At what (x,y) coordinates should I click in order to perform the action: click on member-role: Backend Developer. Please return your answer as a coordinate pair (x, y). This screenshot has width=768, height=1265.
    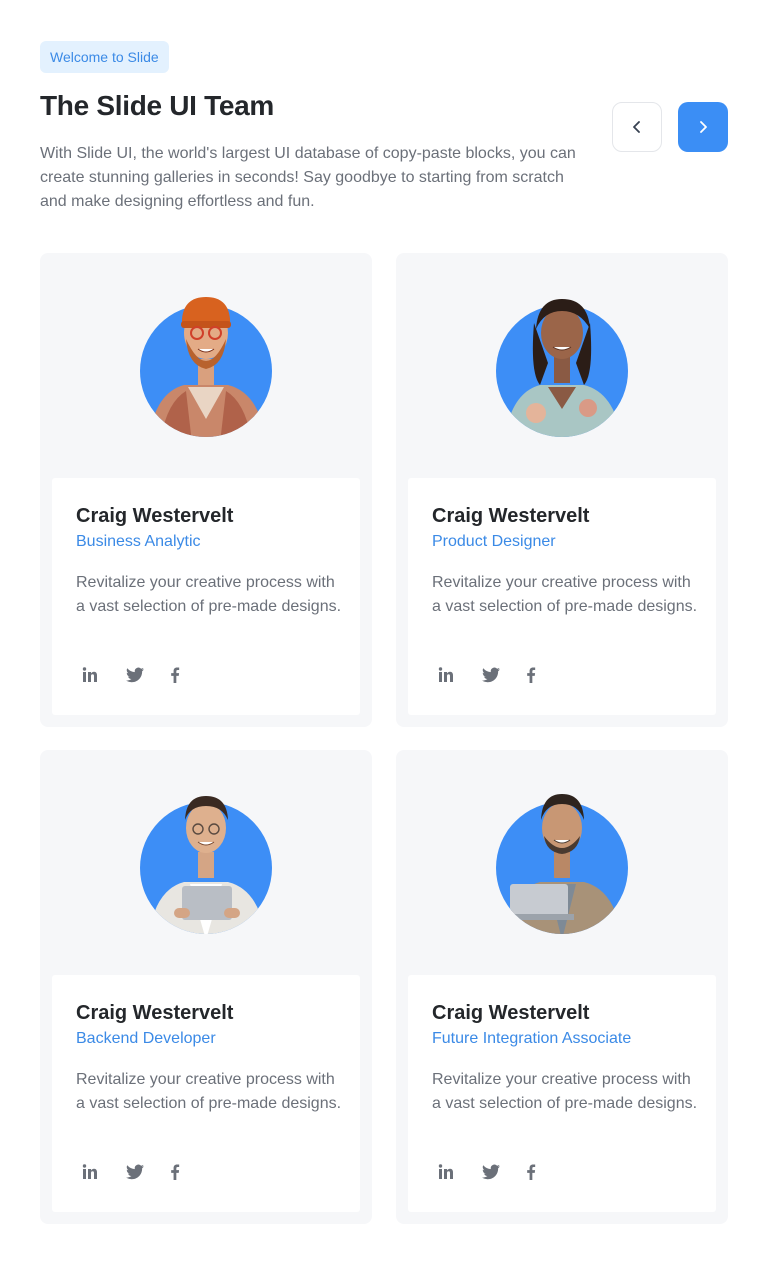
    Looking at the image, I should click on (146, 1038).